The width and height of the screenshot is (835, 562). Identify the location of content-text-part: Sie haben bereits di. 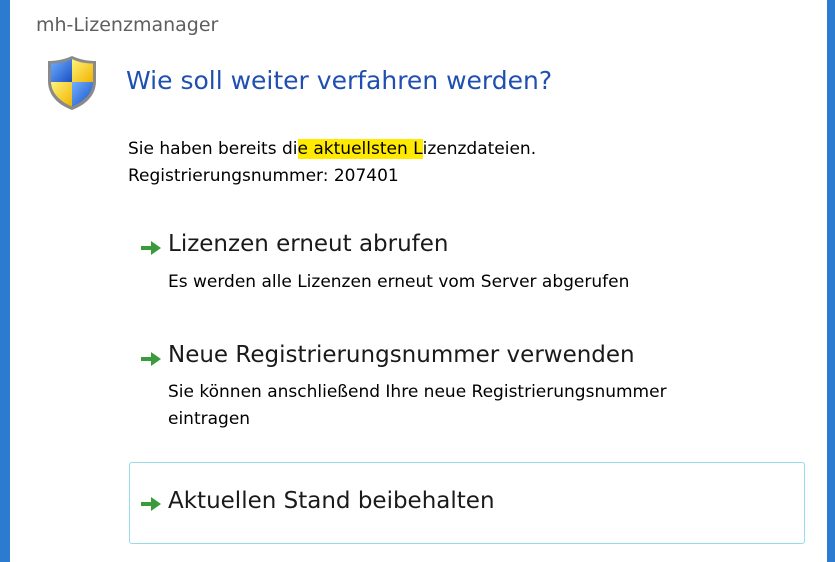
(213, 149).